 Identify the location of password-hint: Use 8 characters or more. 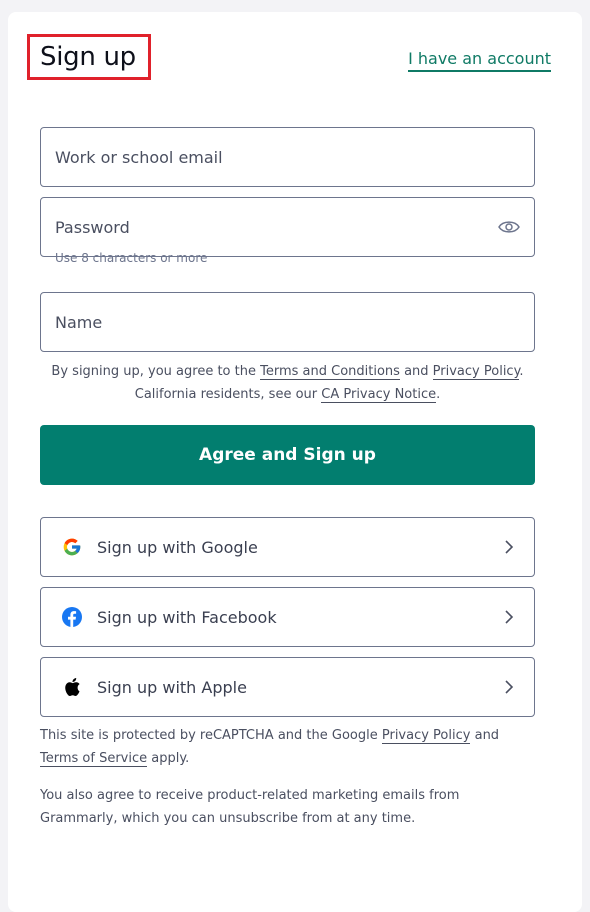
(131, 258).